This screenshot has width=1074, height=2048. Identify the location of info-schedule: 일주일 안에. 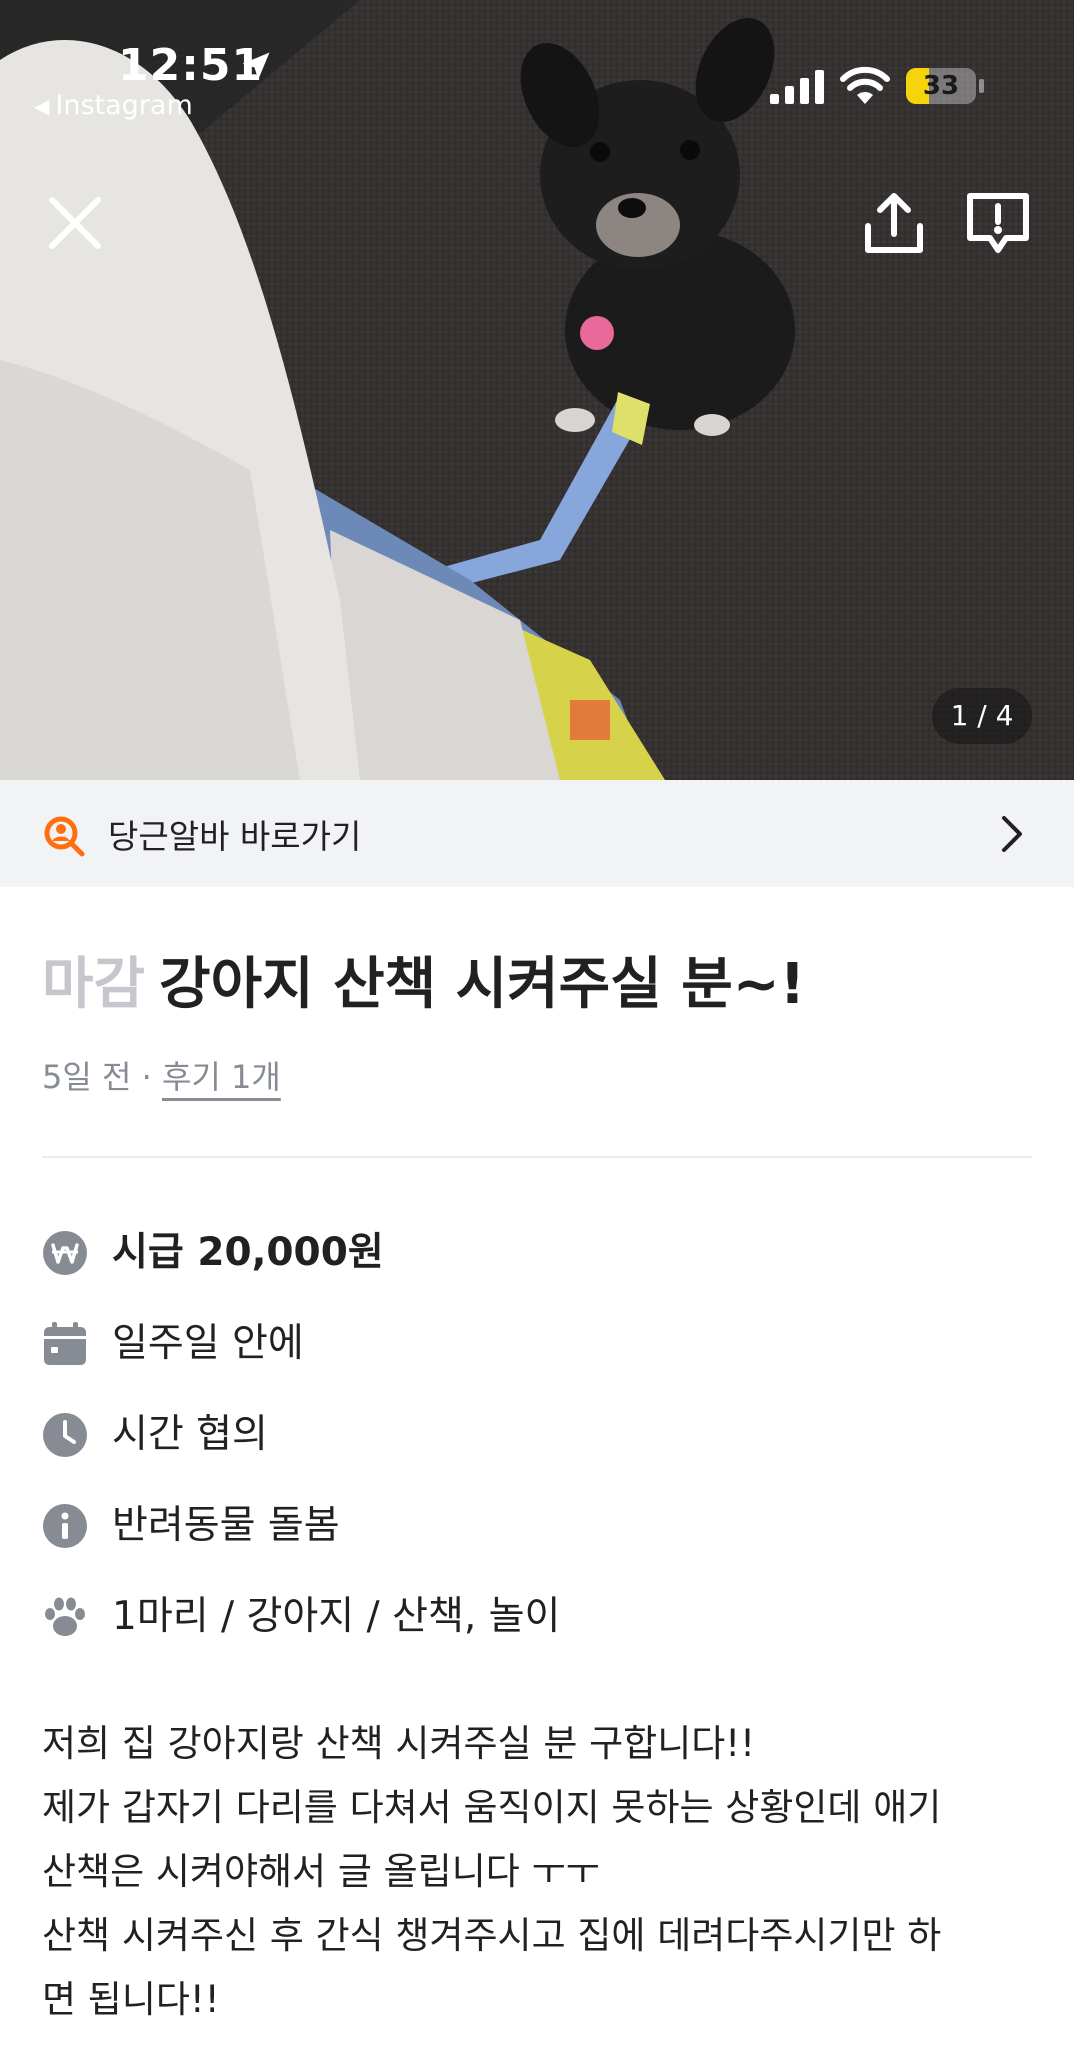
(537, 1358).